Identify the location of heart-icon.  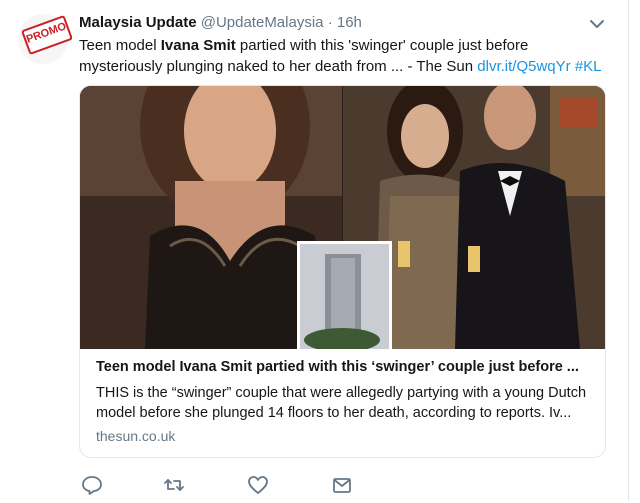
(258, 485).